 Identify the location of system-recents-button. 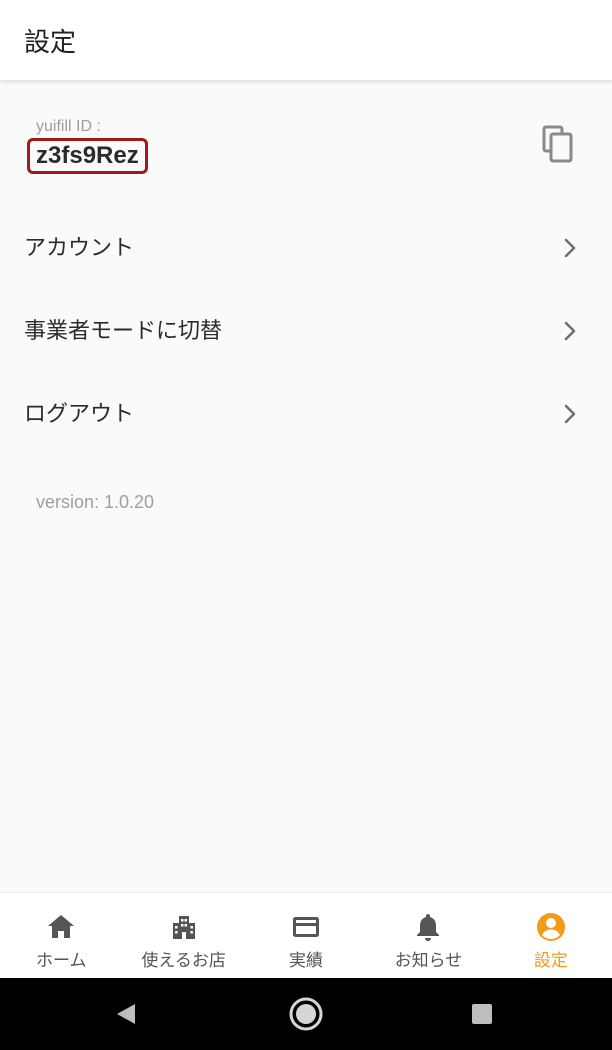
(482, 1014).